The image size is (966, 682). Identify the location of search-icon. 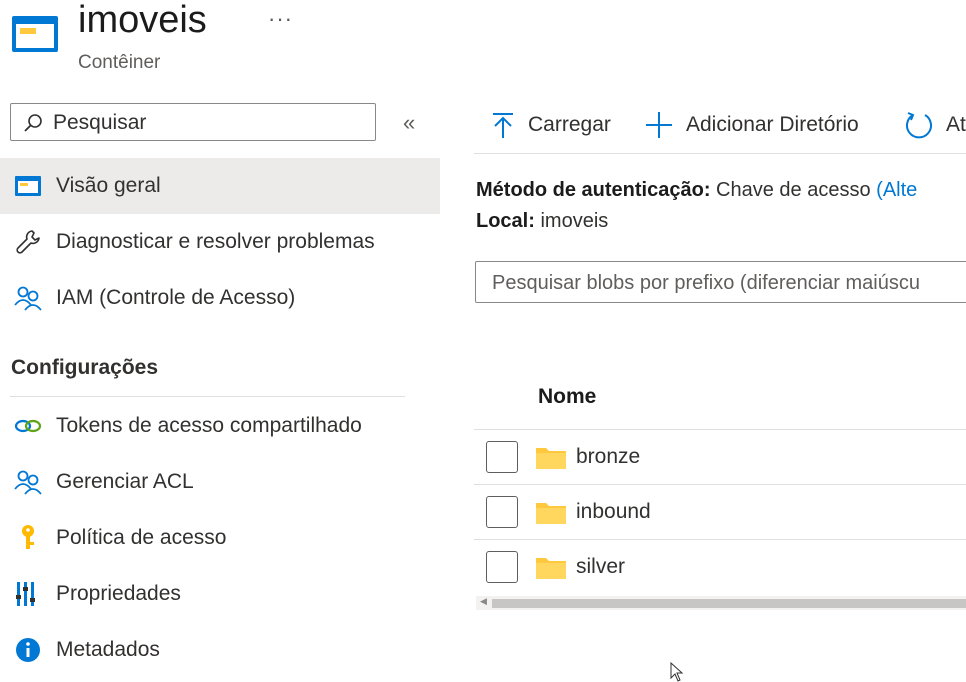
(33, 123).